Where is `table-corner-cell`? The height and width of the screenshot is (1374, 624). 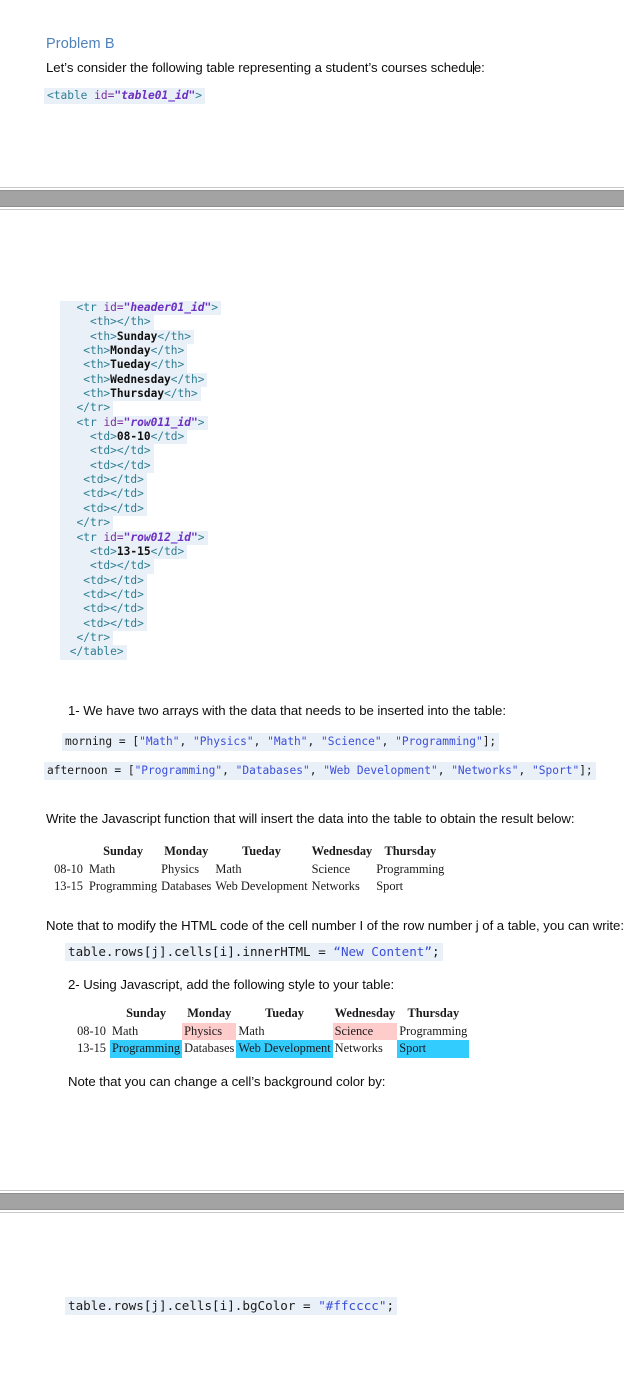
table-corner-cell is located at coordinates (67, 852).